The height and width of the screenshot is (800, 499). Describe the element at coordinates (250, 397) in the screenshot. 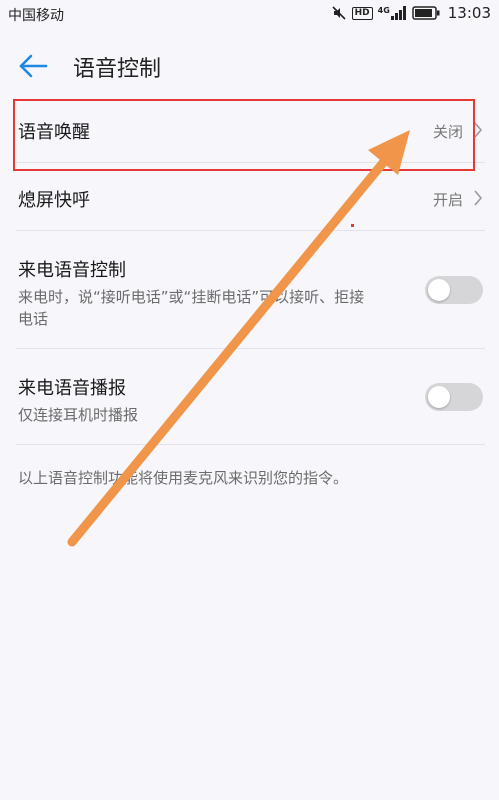

I see `incoming-call-announcement-row: 来电语音播报 仅连接耳机时播报` at that location.